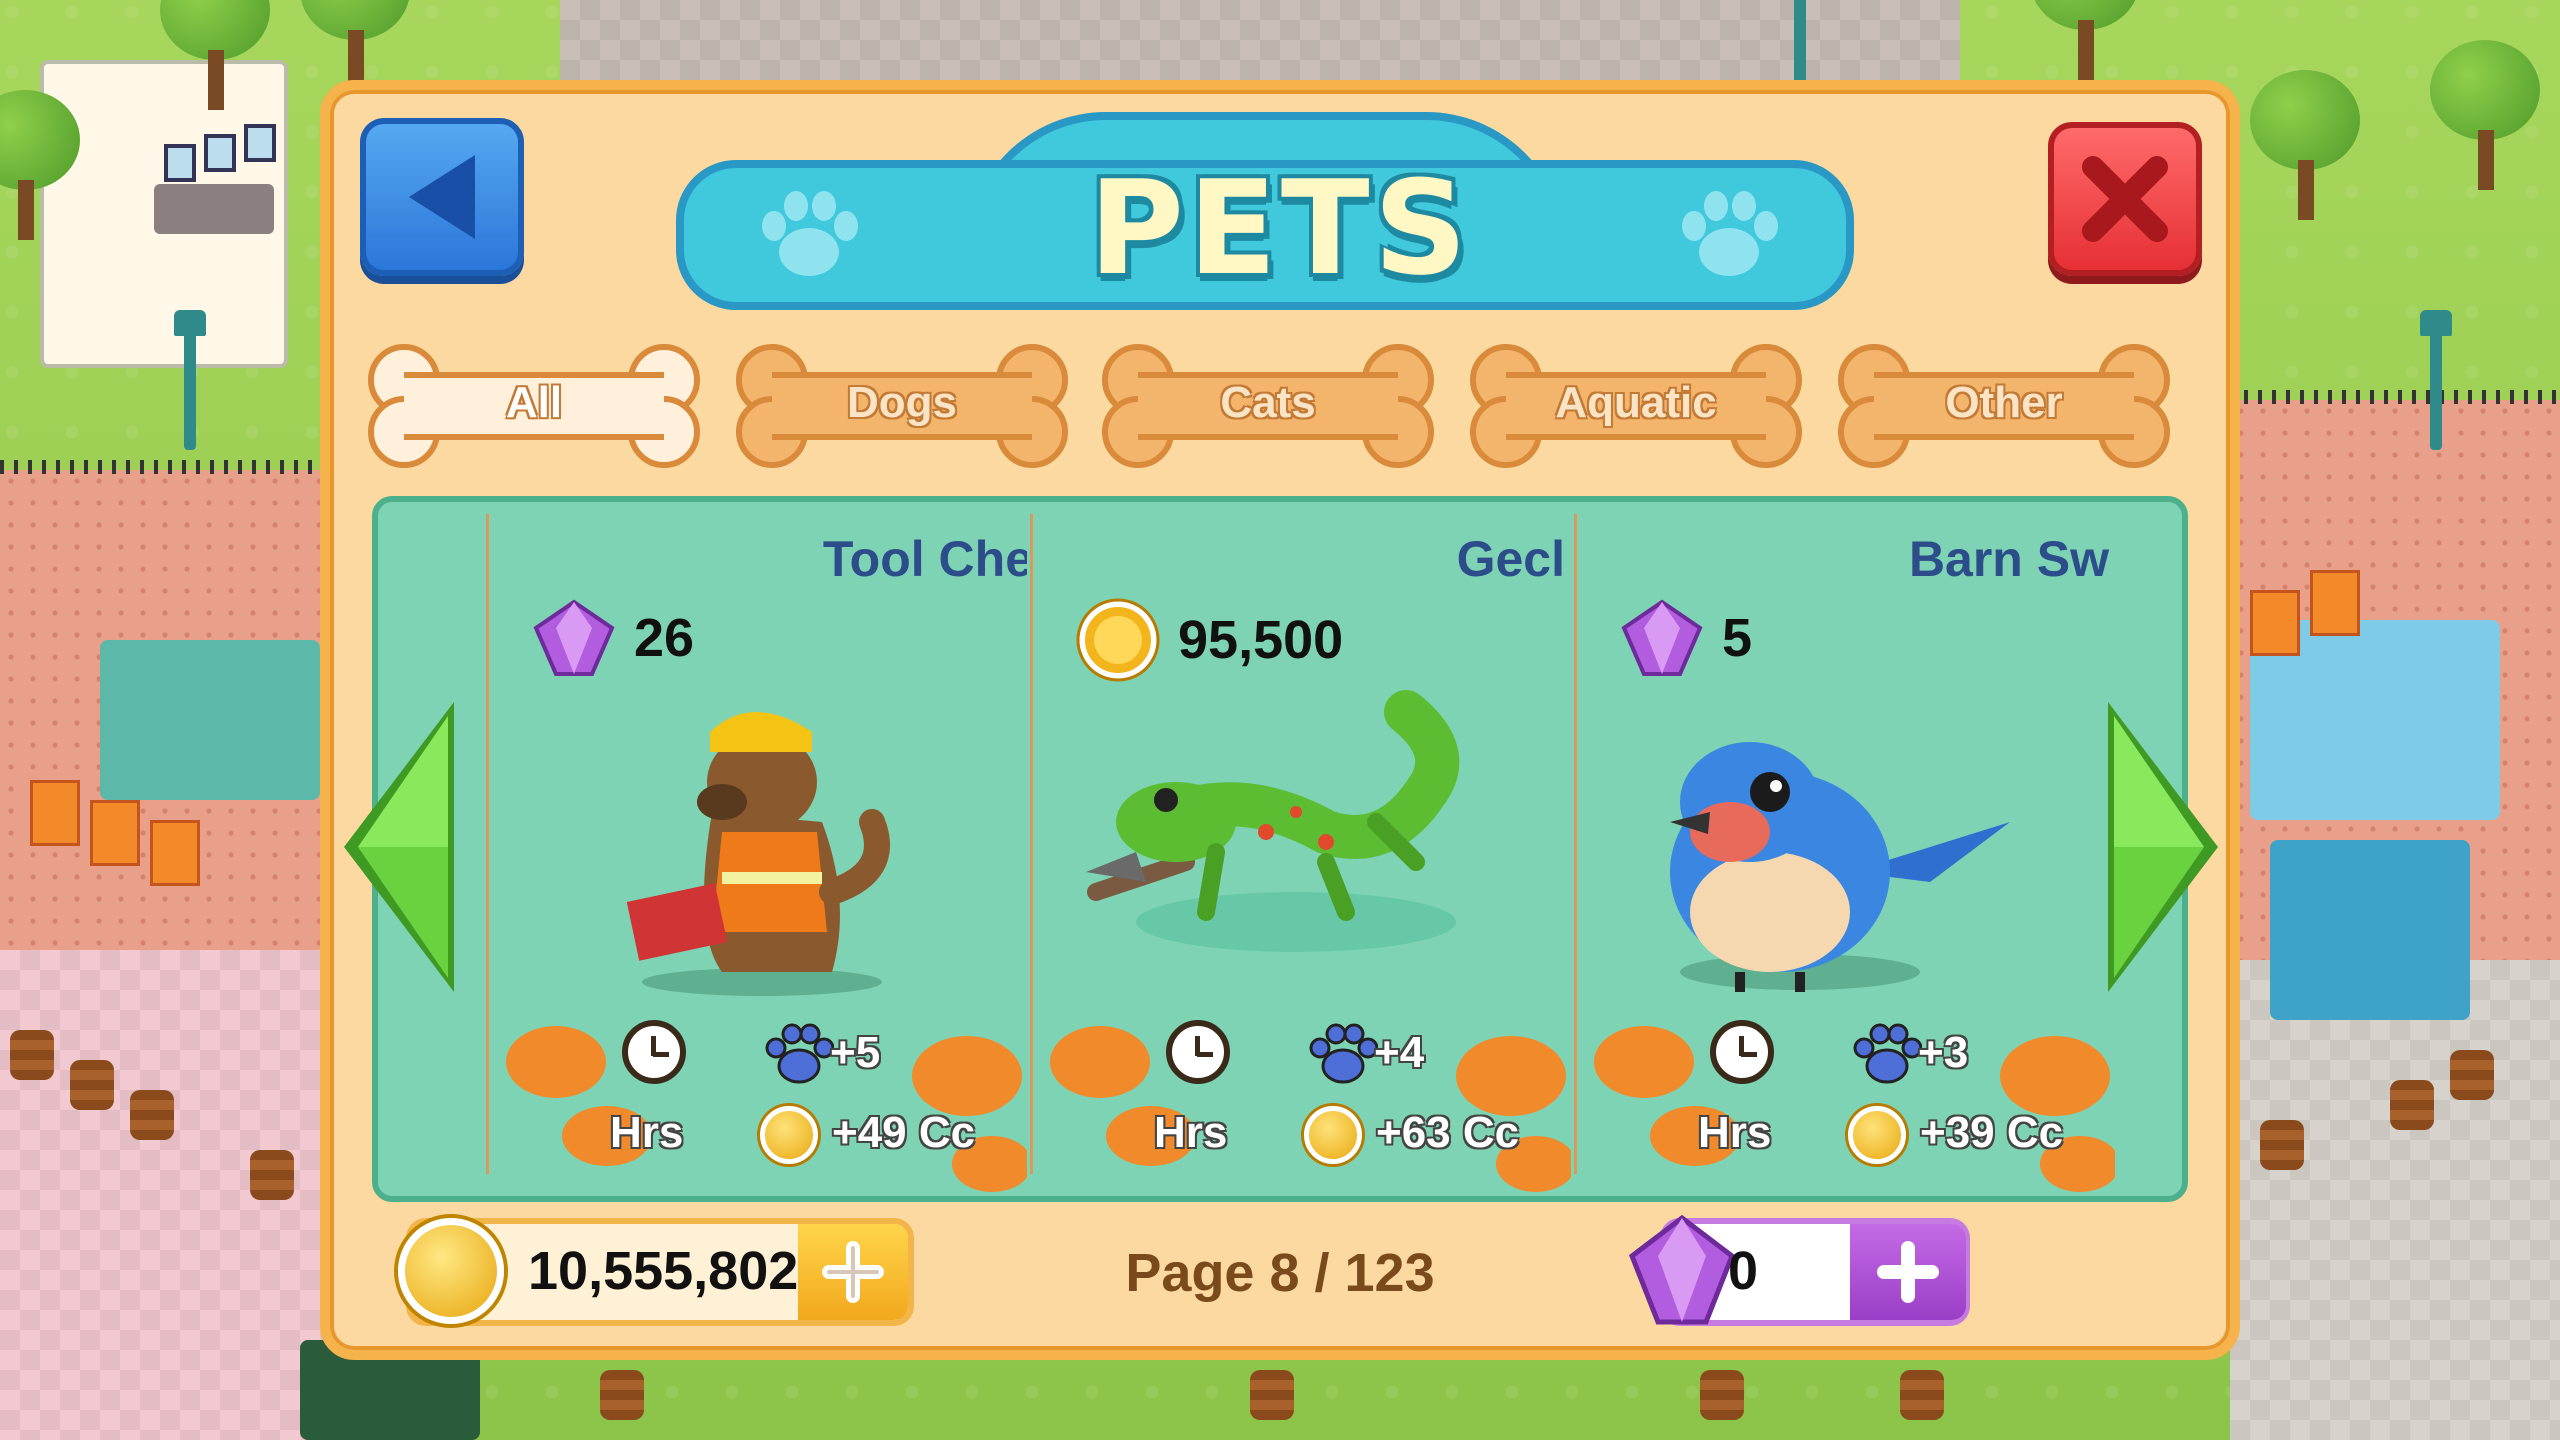 This screenshot has height=1440, width=2560. What do you see at coordinates (1743, 1271) in the screenshot?
I see `gem-balance: 0` at bounding box center [1743, 1271].